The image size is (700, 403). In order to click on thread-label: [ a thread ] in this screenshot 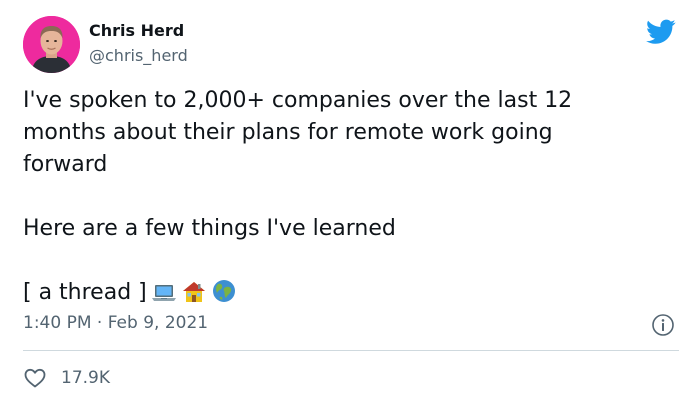, I will do `click(85, 292)`.